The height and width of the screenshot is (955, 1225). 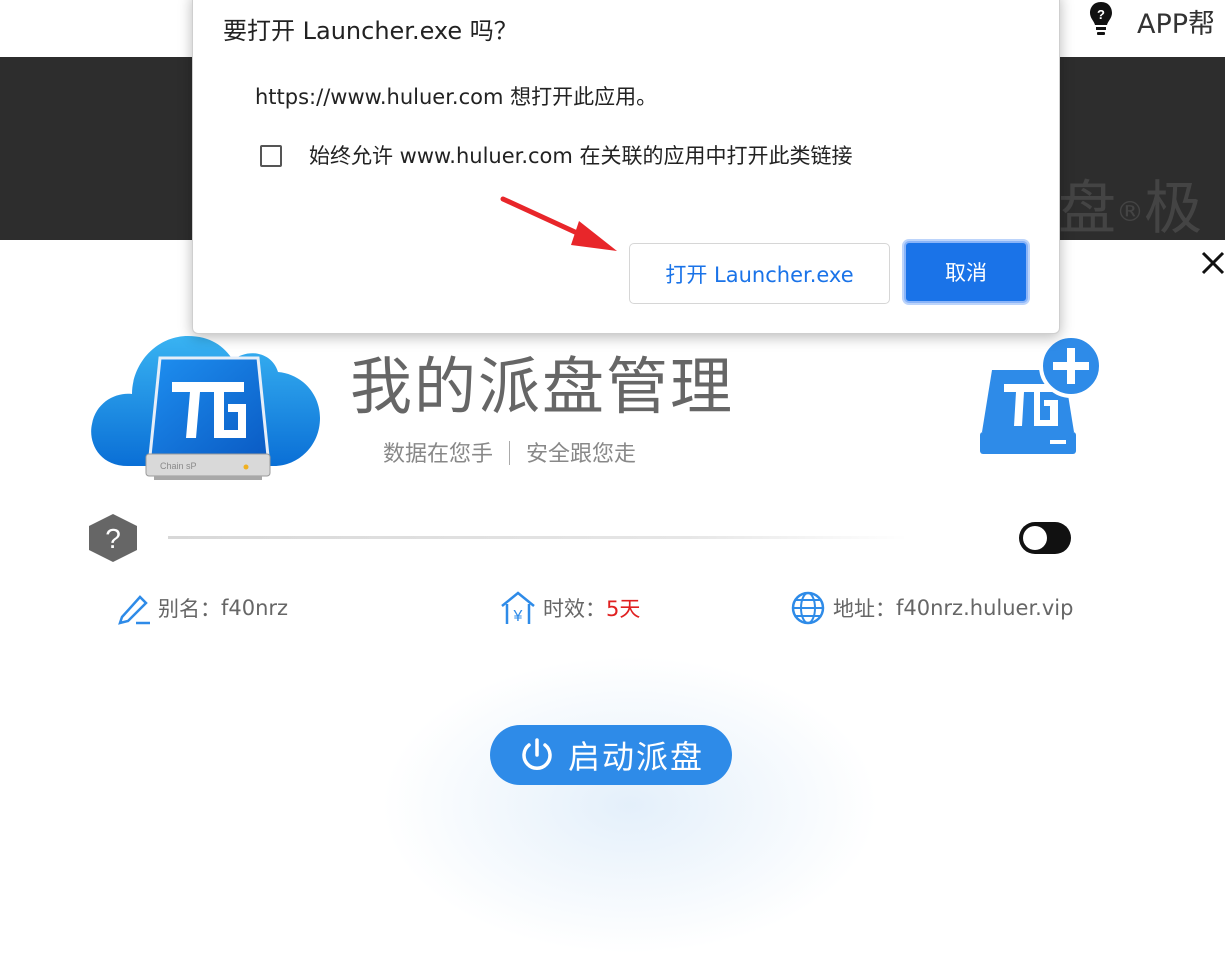 What do you see at coordinates (1035, 538) in the screenshot?
I see `toggle-knob` at bounding box center [1035, 538].